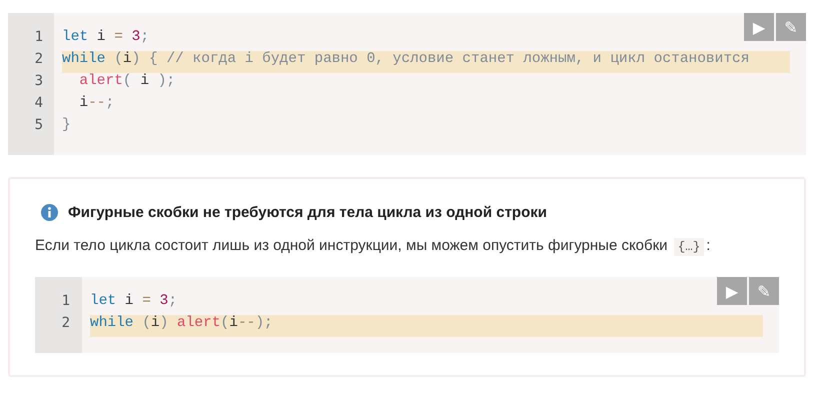 Image resolution: width=813 pixels, height=403 pixels. I want to click on info-title: Фигурные скобки не требуются для тела цикла из одной строки, so click(307, 212).